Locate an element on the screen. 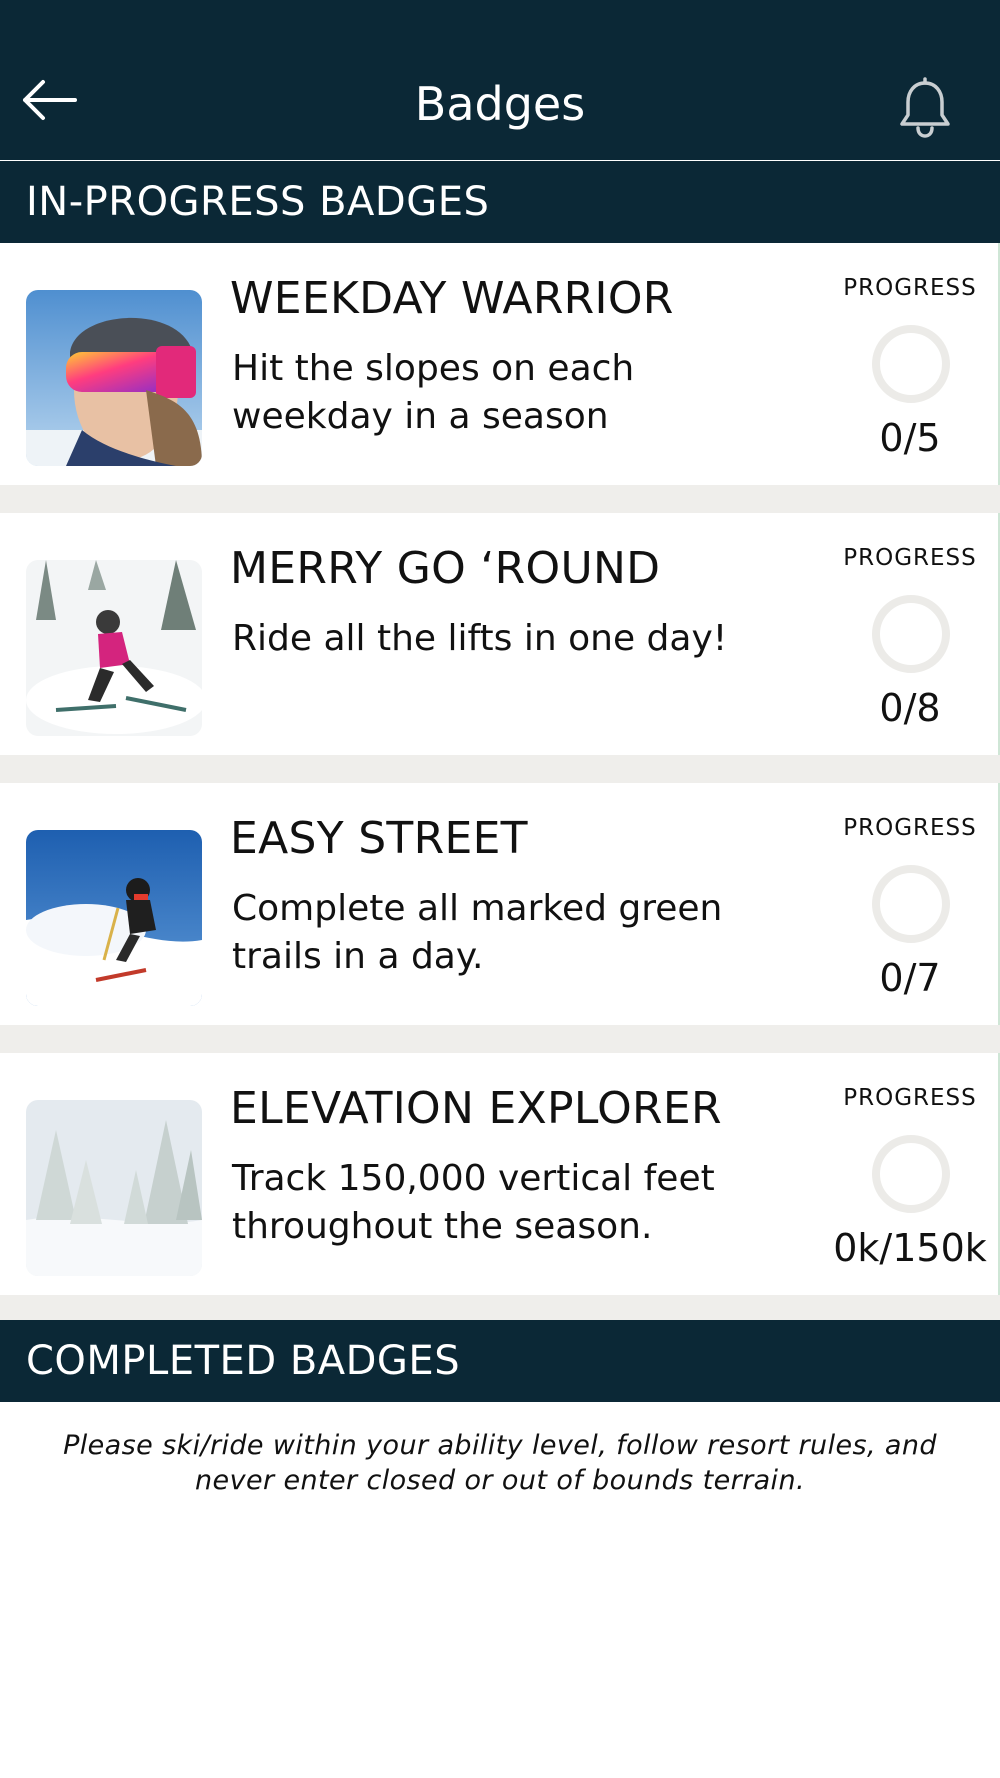  progress-value: 0/8 is located at coordinates (910, 708).